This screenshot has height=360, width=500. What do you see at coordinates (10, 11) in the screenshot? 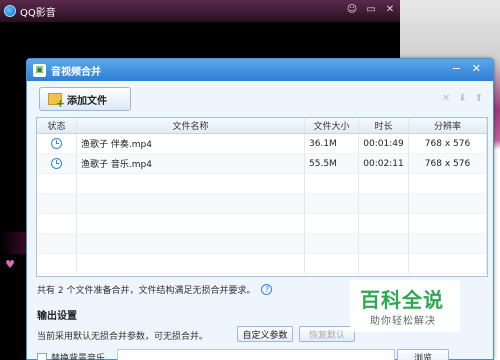
I see `qq-player-logo-icon` at bounding box center [10, 11].